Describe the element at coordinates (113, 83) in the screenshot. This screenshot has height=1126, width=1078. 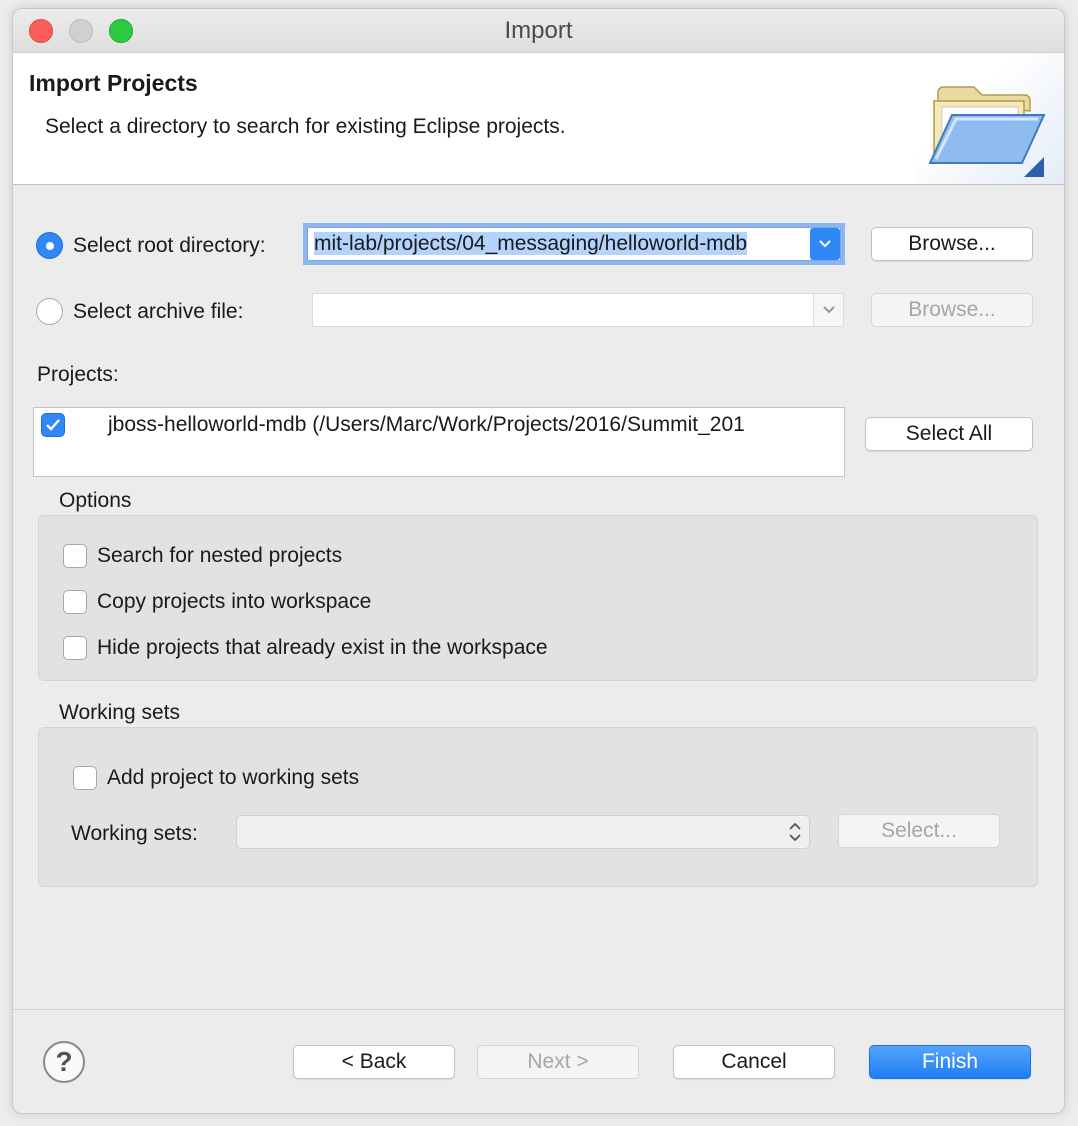
I see `banner-title: Import Projects` at that location.